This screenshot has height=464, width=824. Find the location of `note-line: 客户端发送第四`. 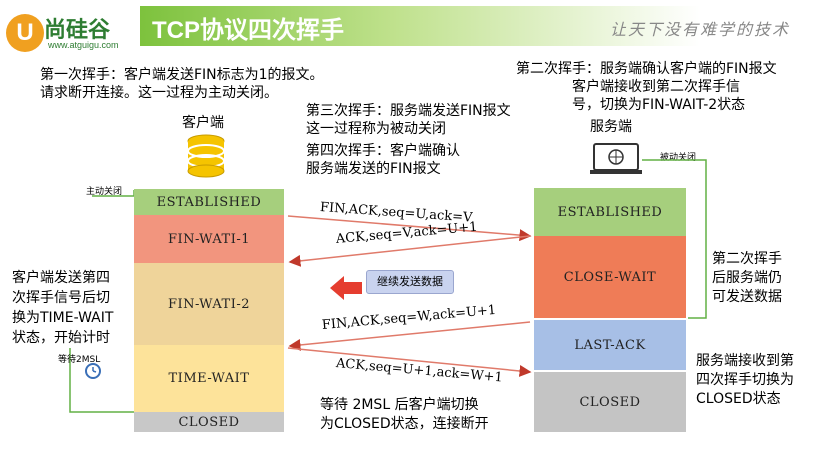

note-line: 客户端发送第四 is located at coordinates (61, 278).